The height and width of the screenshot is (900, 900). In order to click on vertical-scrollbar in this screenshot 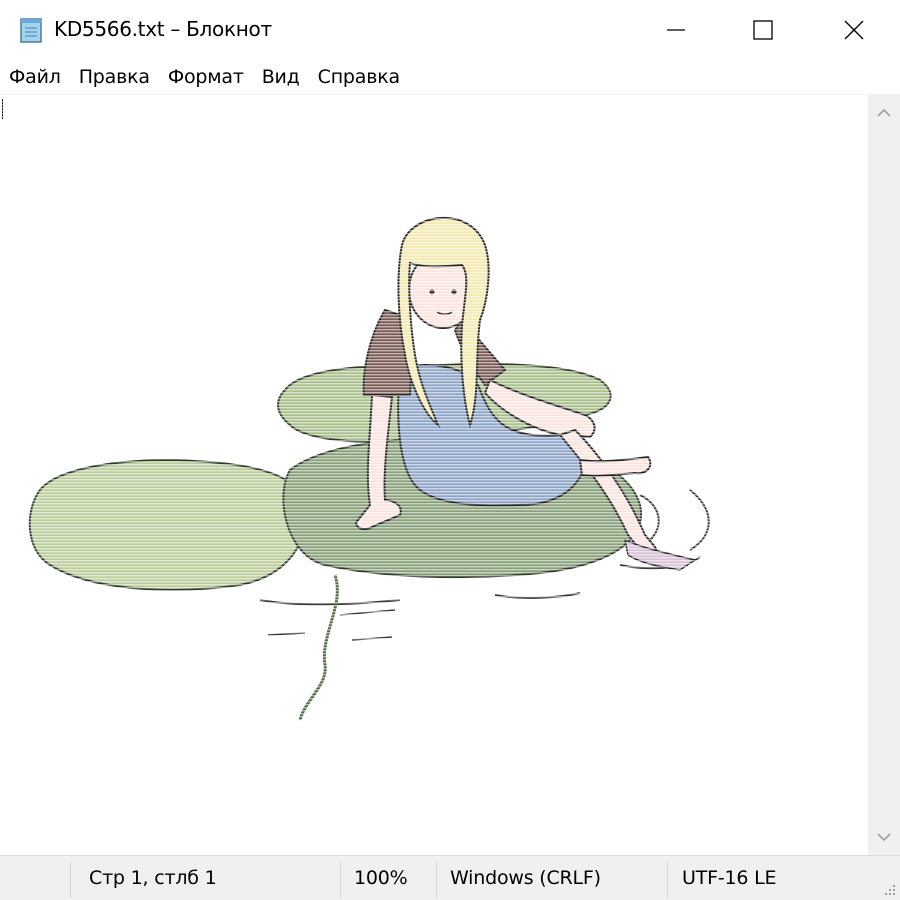, I will do `click(884, 475)`.